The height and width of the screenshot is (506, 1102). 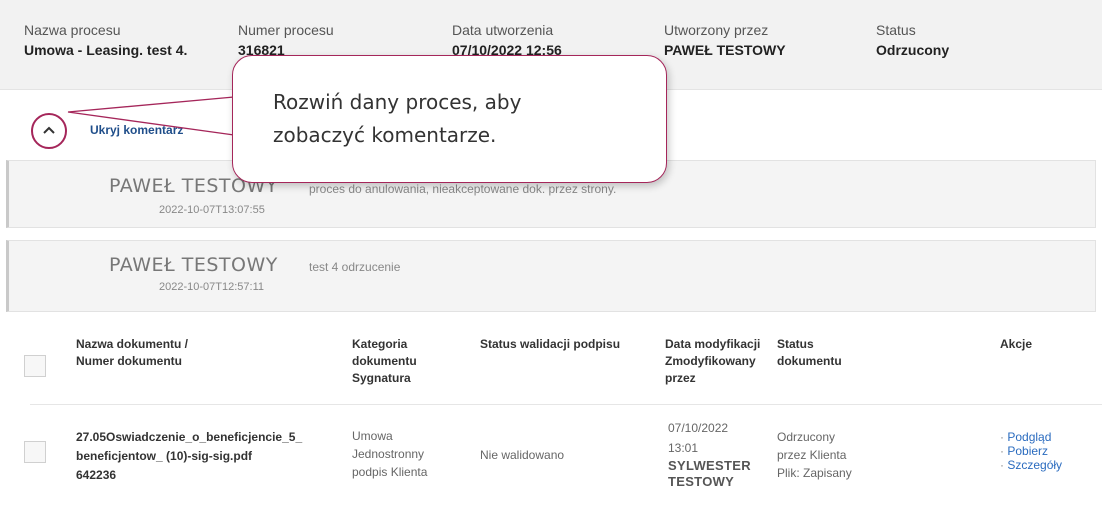 I want to click on callout-line: zobaczyć komentarze., so click(x=385, y=135).